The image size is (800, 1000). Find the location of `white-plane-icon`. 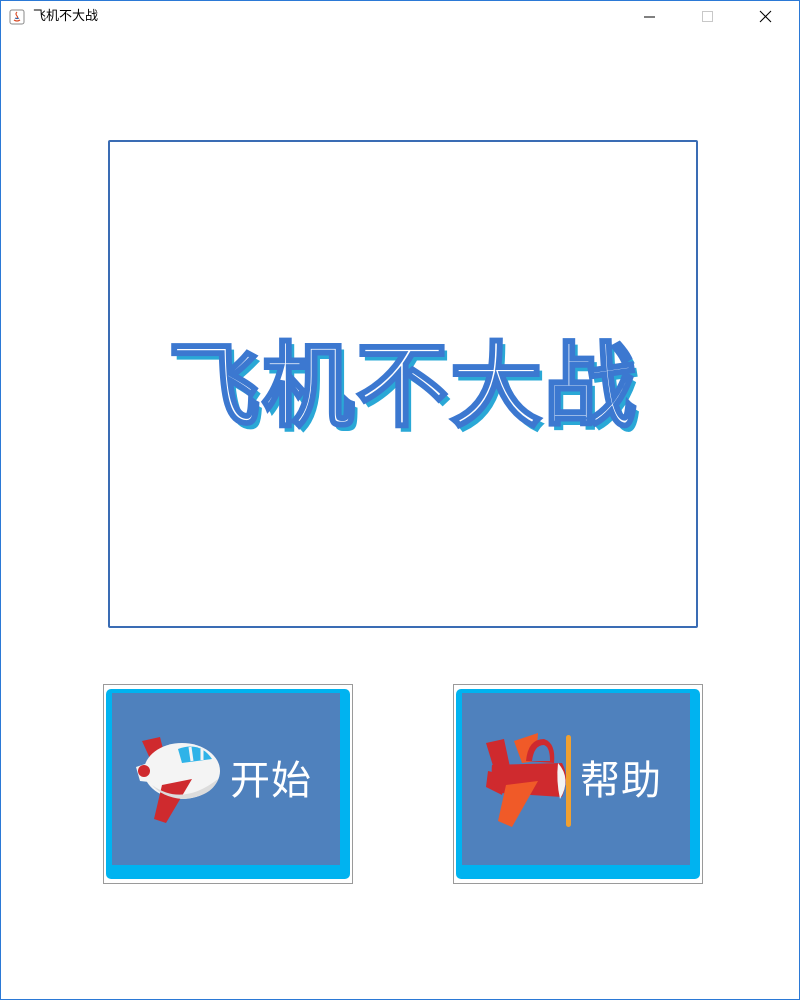

white-plane-icon is located at coordinates (178, 780).